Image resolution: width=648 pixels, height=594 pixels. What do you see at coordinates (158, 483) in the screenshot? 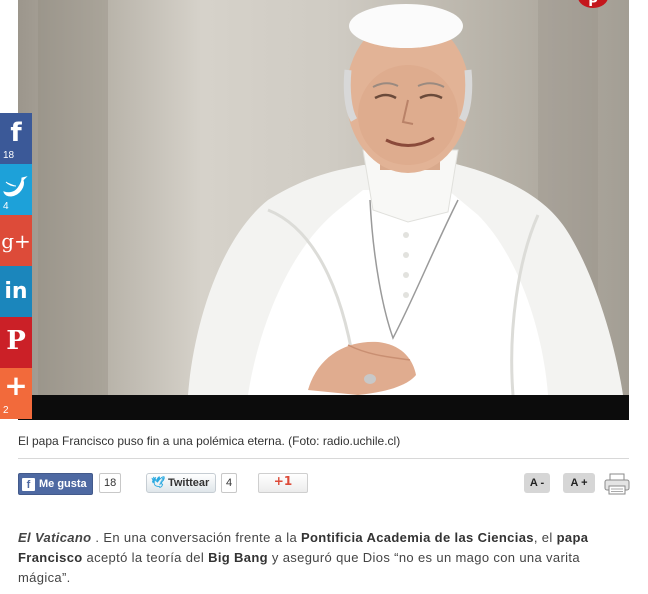
I see `twitter-bird-icon: 🕊` at bounding box center [158, 483].